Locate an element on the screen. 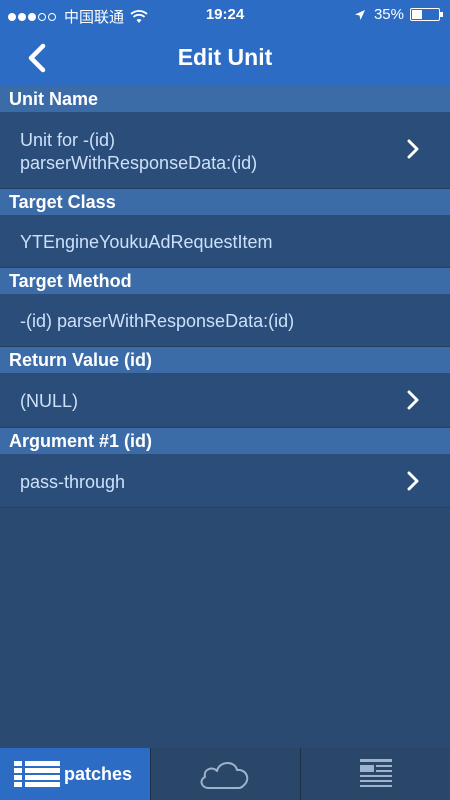  target-method-cell: -(id) parserWithResponseData:(id) is located at coordinates (225, 320).